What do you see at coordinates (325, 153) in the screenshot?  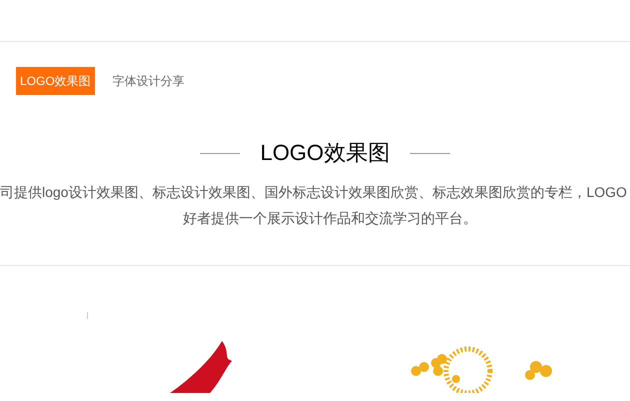 I see `section-title: LOGO效果图` at bounding box center [325, 153].